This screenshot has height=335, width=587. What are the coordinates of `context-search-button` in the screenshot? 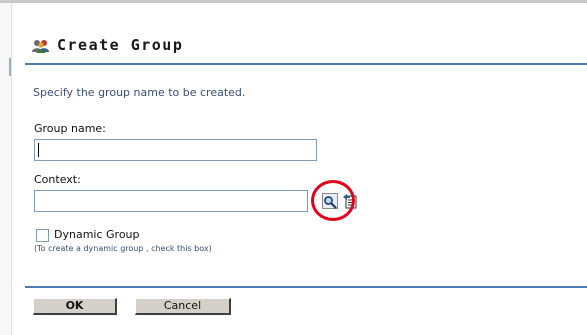 It's located at (330, 201).